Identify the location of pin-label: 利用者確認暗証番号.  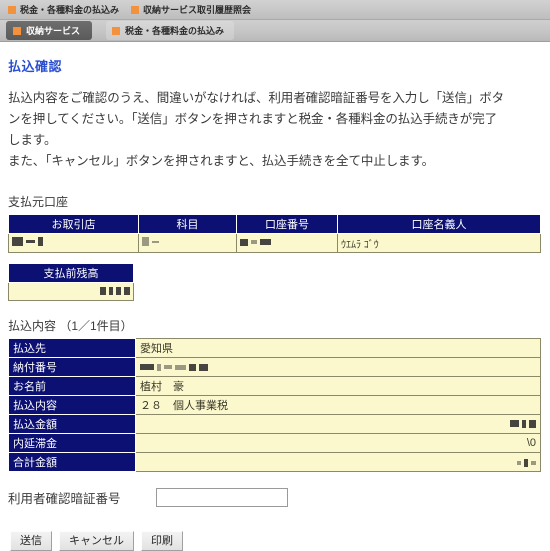
(64, 499).